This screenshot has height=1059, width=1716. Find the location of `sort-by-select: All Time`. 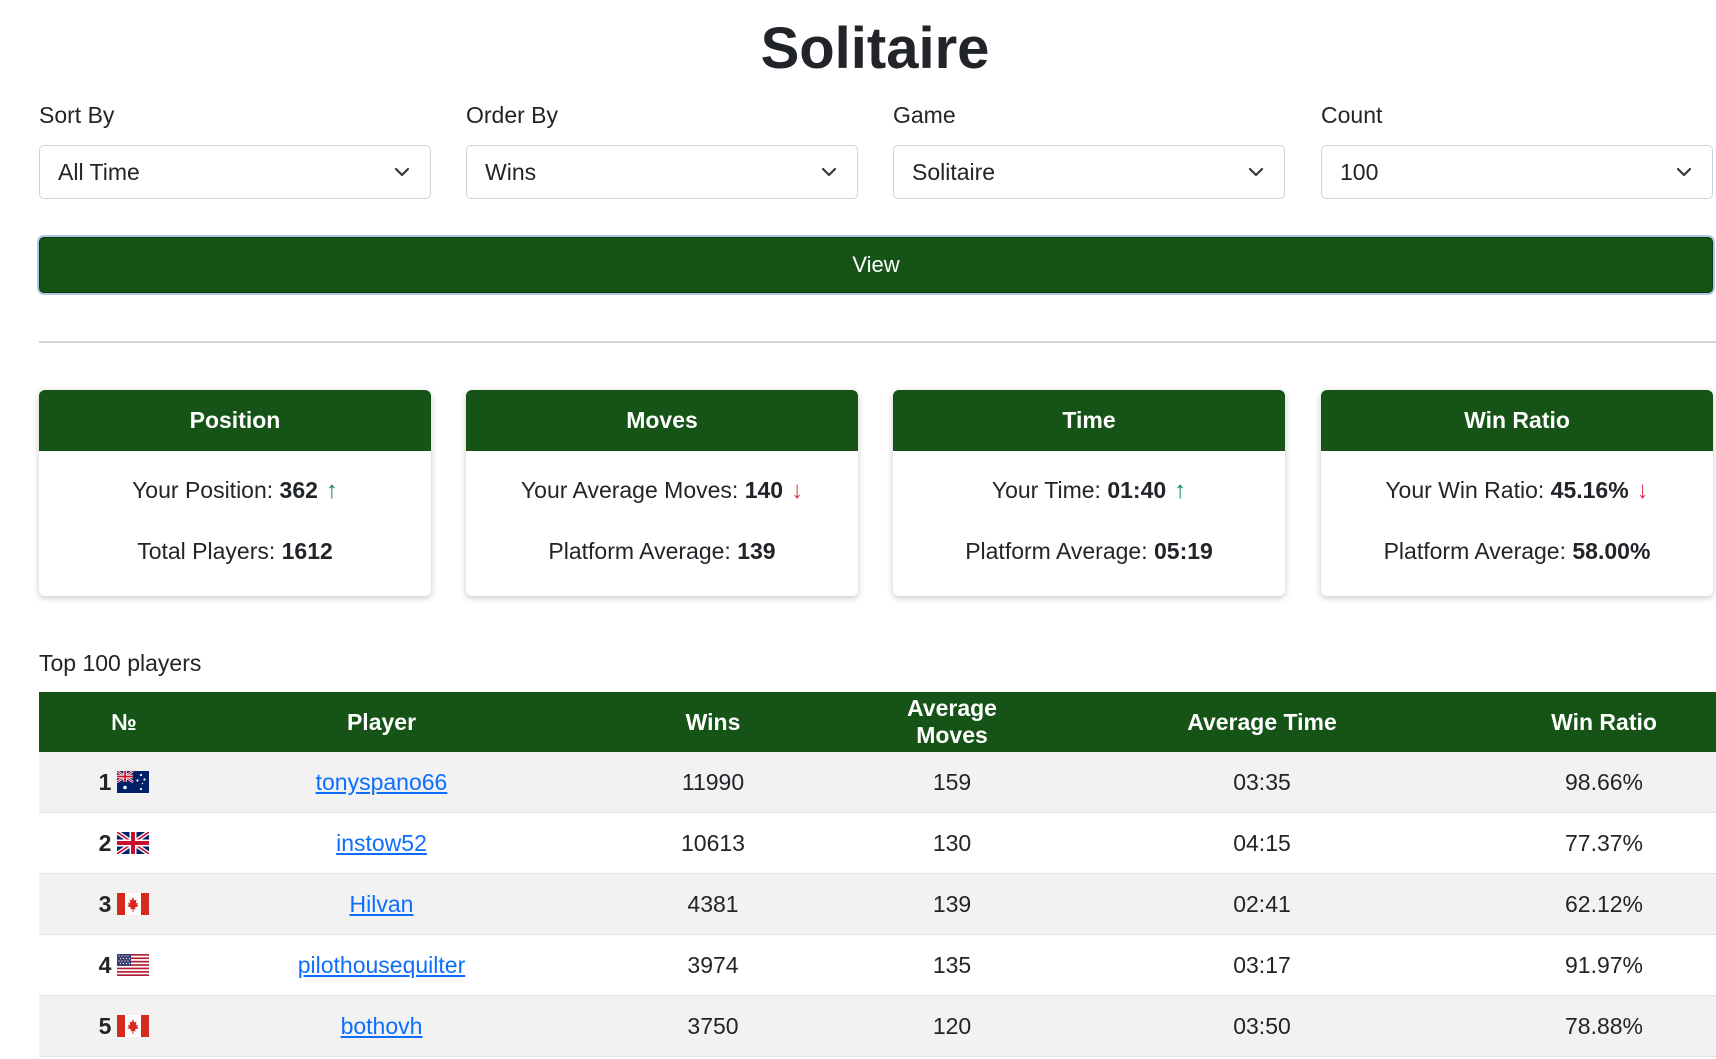

sort-by-select: All Time is located at coordinates (235, 172).